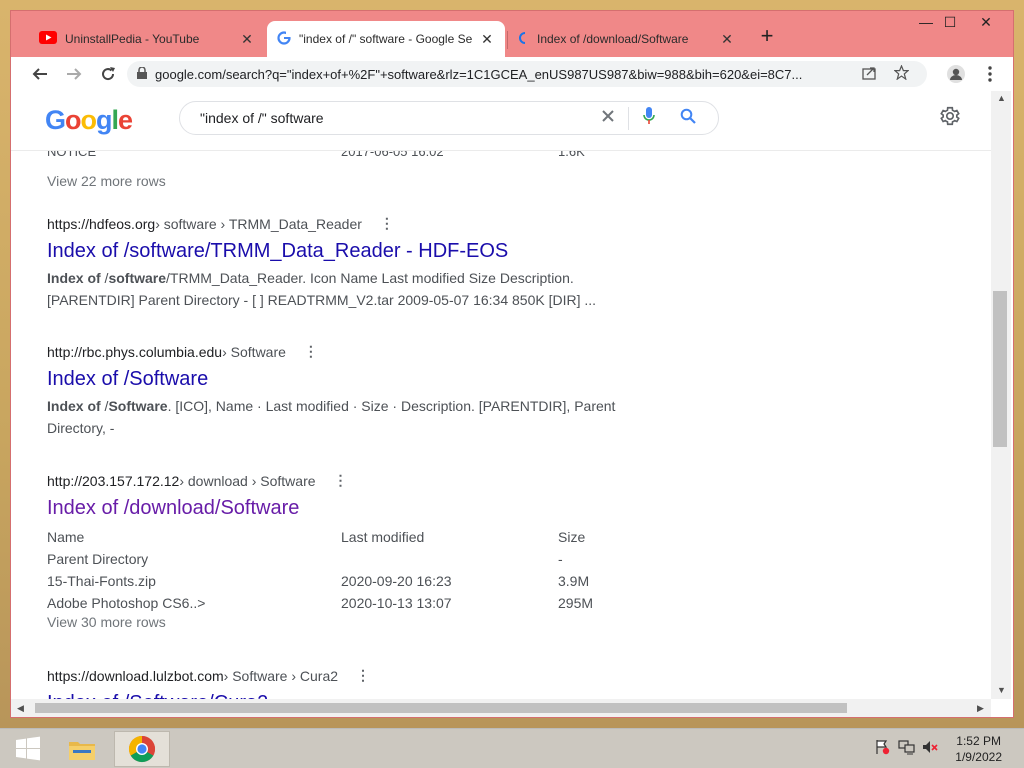 This screenshot has height=768, width=1024. What do you see at coordinates (497, 181) in the screenshot?
I see `view-more-rows-link: View 22 more rows` at bounding box center [497, 181].